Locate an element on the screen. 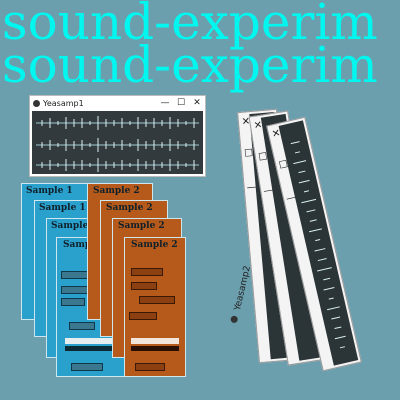 The width and height of the screenshot is (400, 400). title-text-echo: sound-experim is located at coordinates (190, 65).